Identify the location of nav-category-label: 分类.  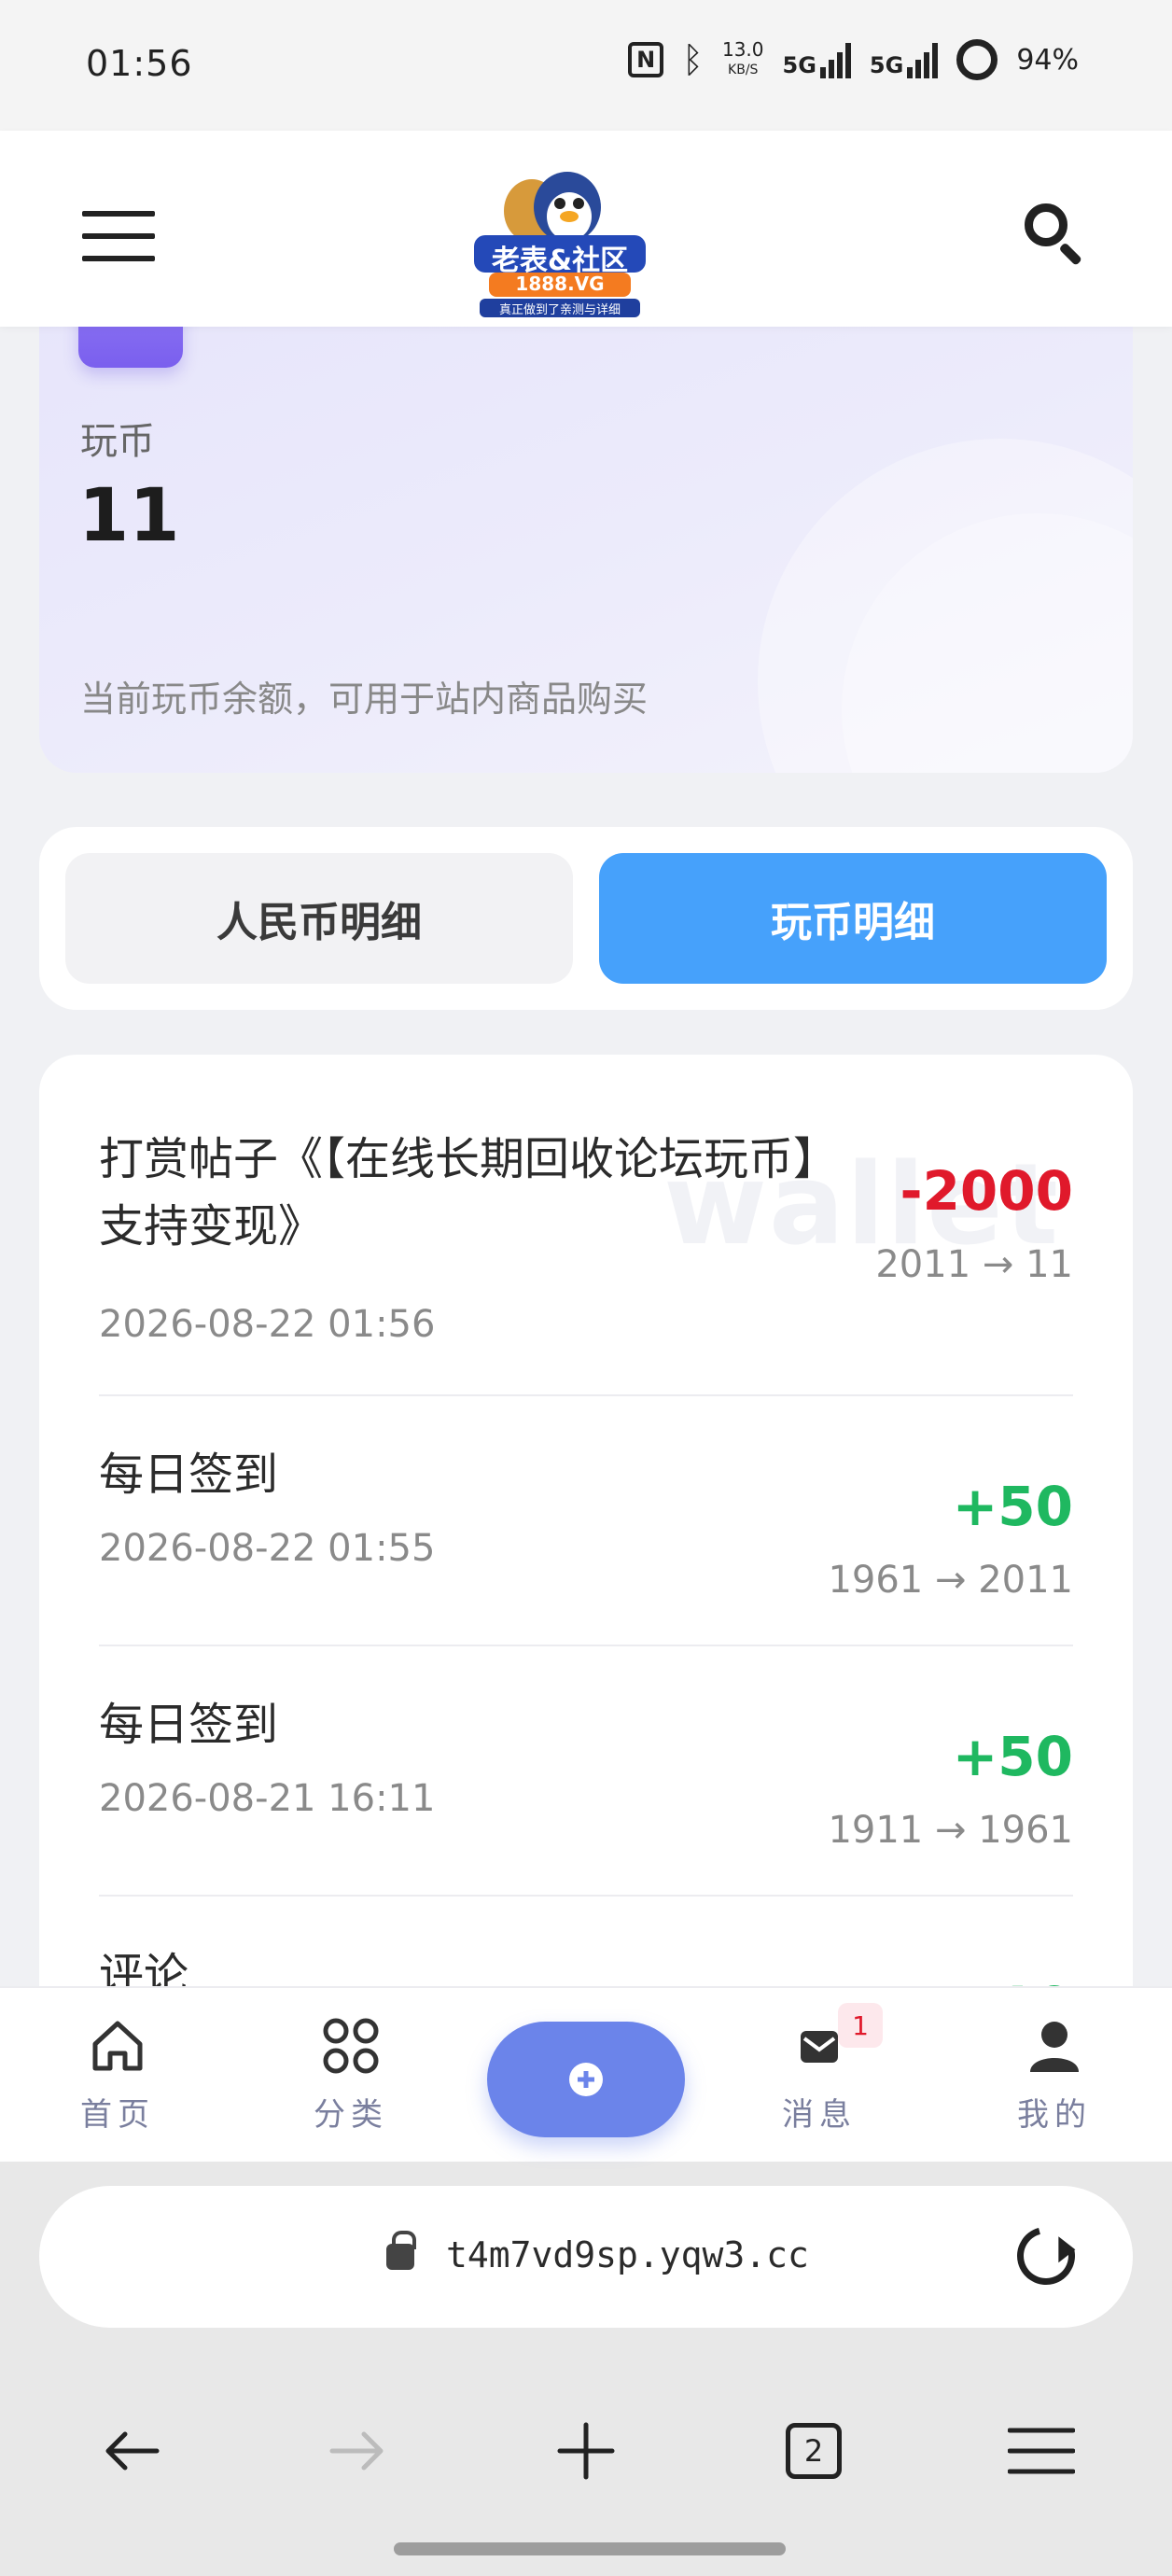
(351, 2115).